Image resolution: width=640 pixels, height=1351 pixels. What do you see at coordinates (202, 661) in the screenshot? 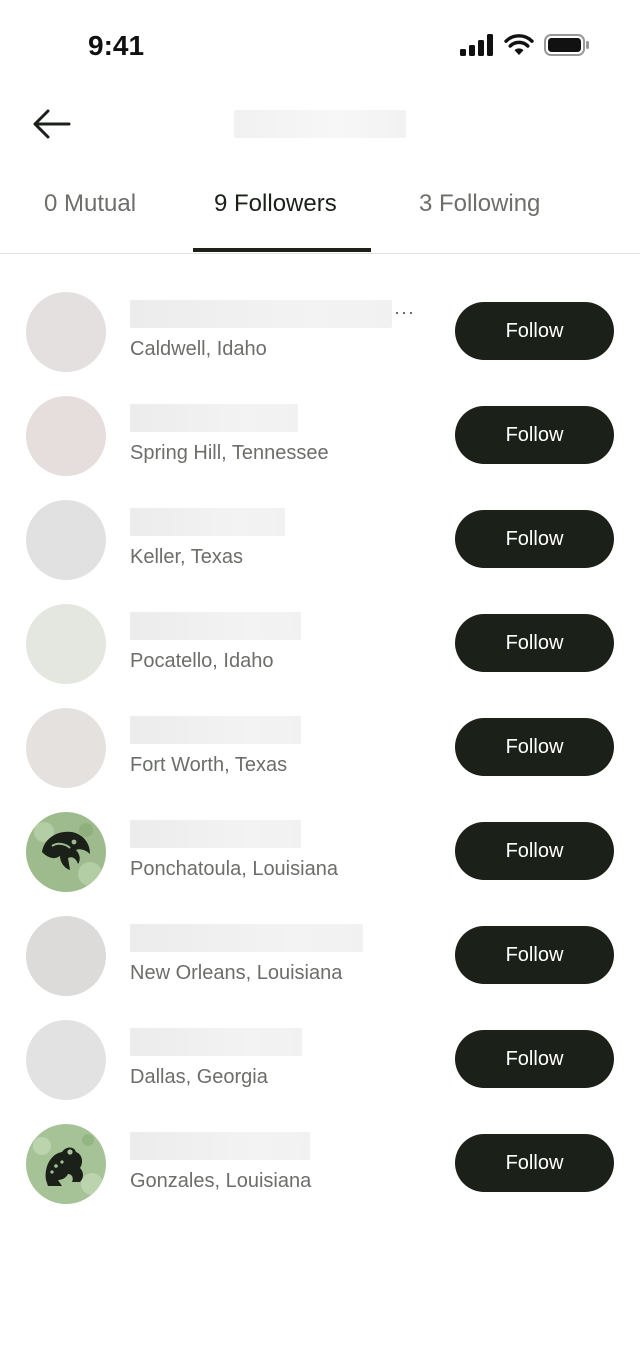
I see `follower-location: Pocatello, Idaho` at bounding box center [202, 661].